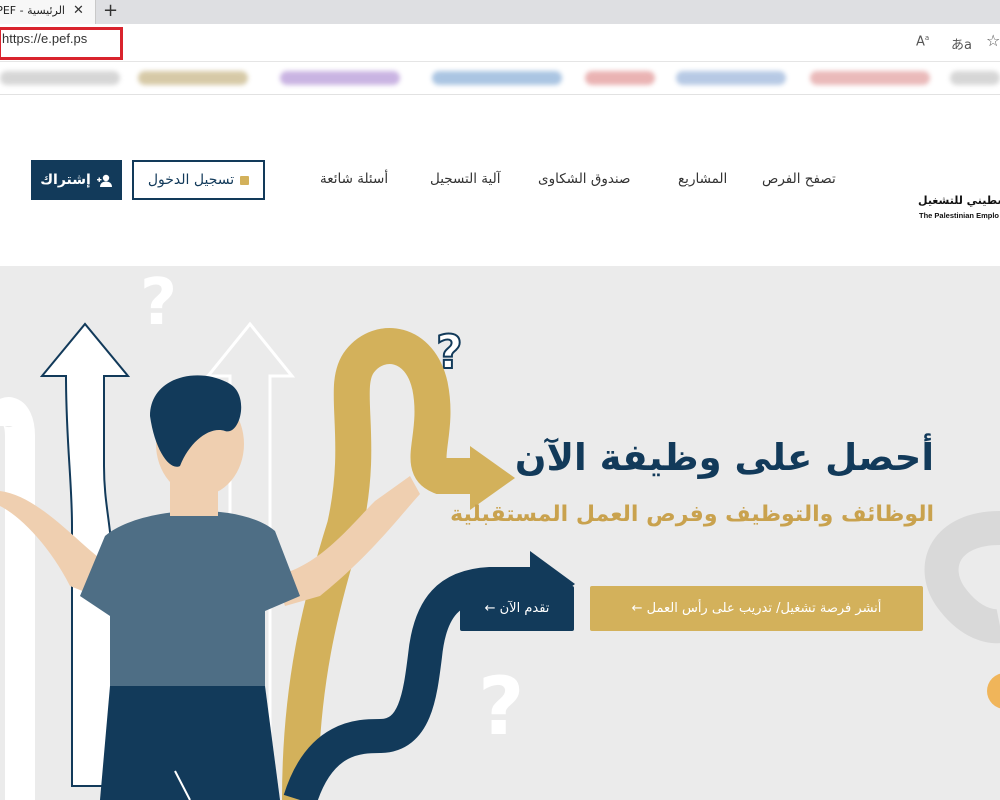 This screenshot has width=1000, height=800. What do you see at coordinates (922, 41) in the screenshot?
I see `read-aloud-icon: Aa` at bounding box center [922, 41].